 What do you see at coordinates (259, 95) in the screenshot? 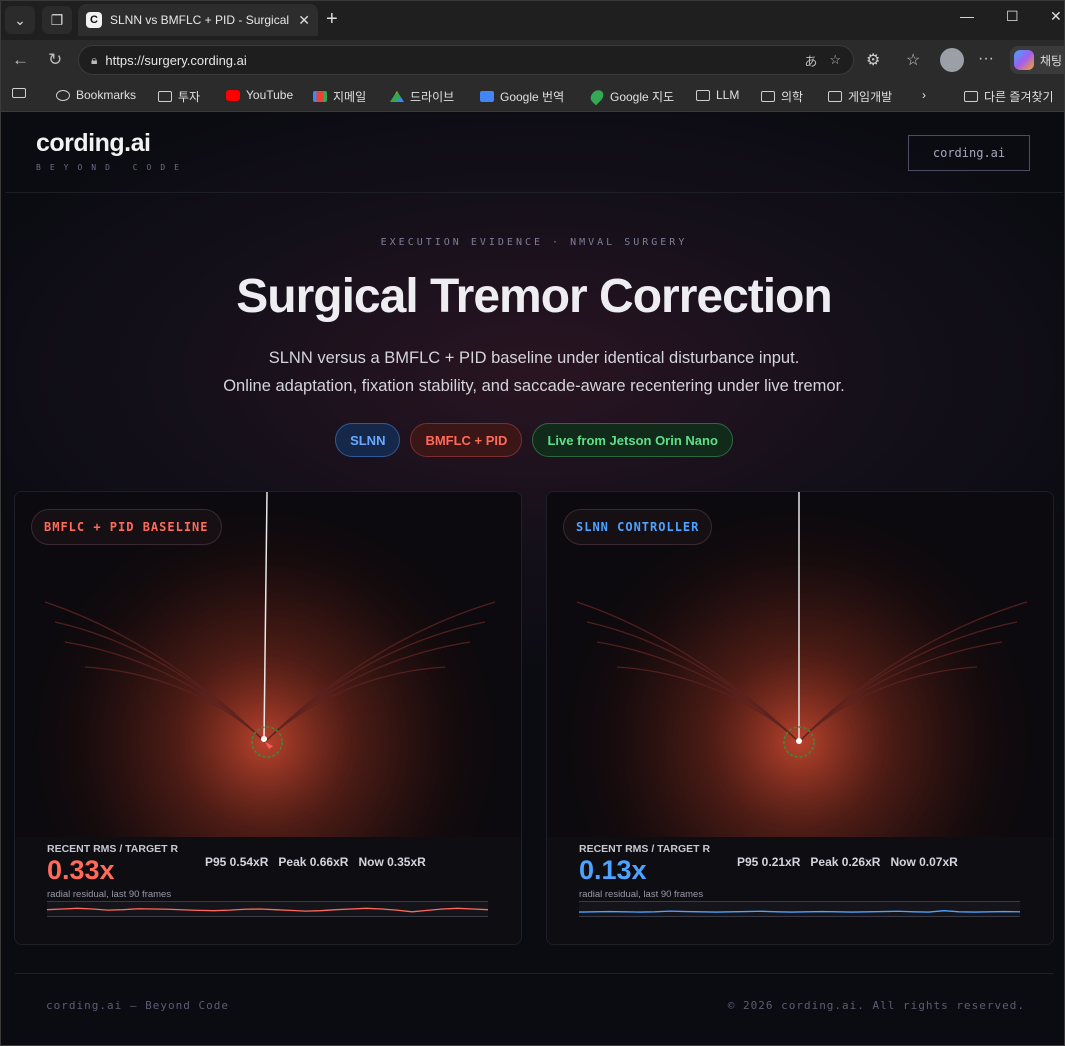
I see `bookmark-youtube: YouTube` at bounding box center [259, 95].